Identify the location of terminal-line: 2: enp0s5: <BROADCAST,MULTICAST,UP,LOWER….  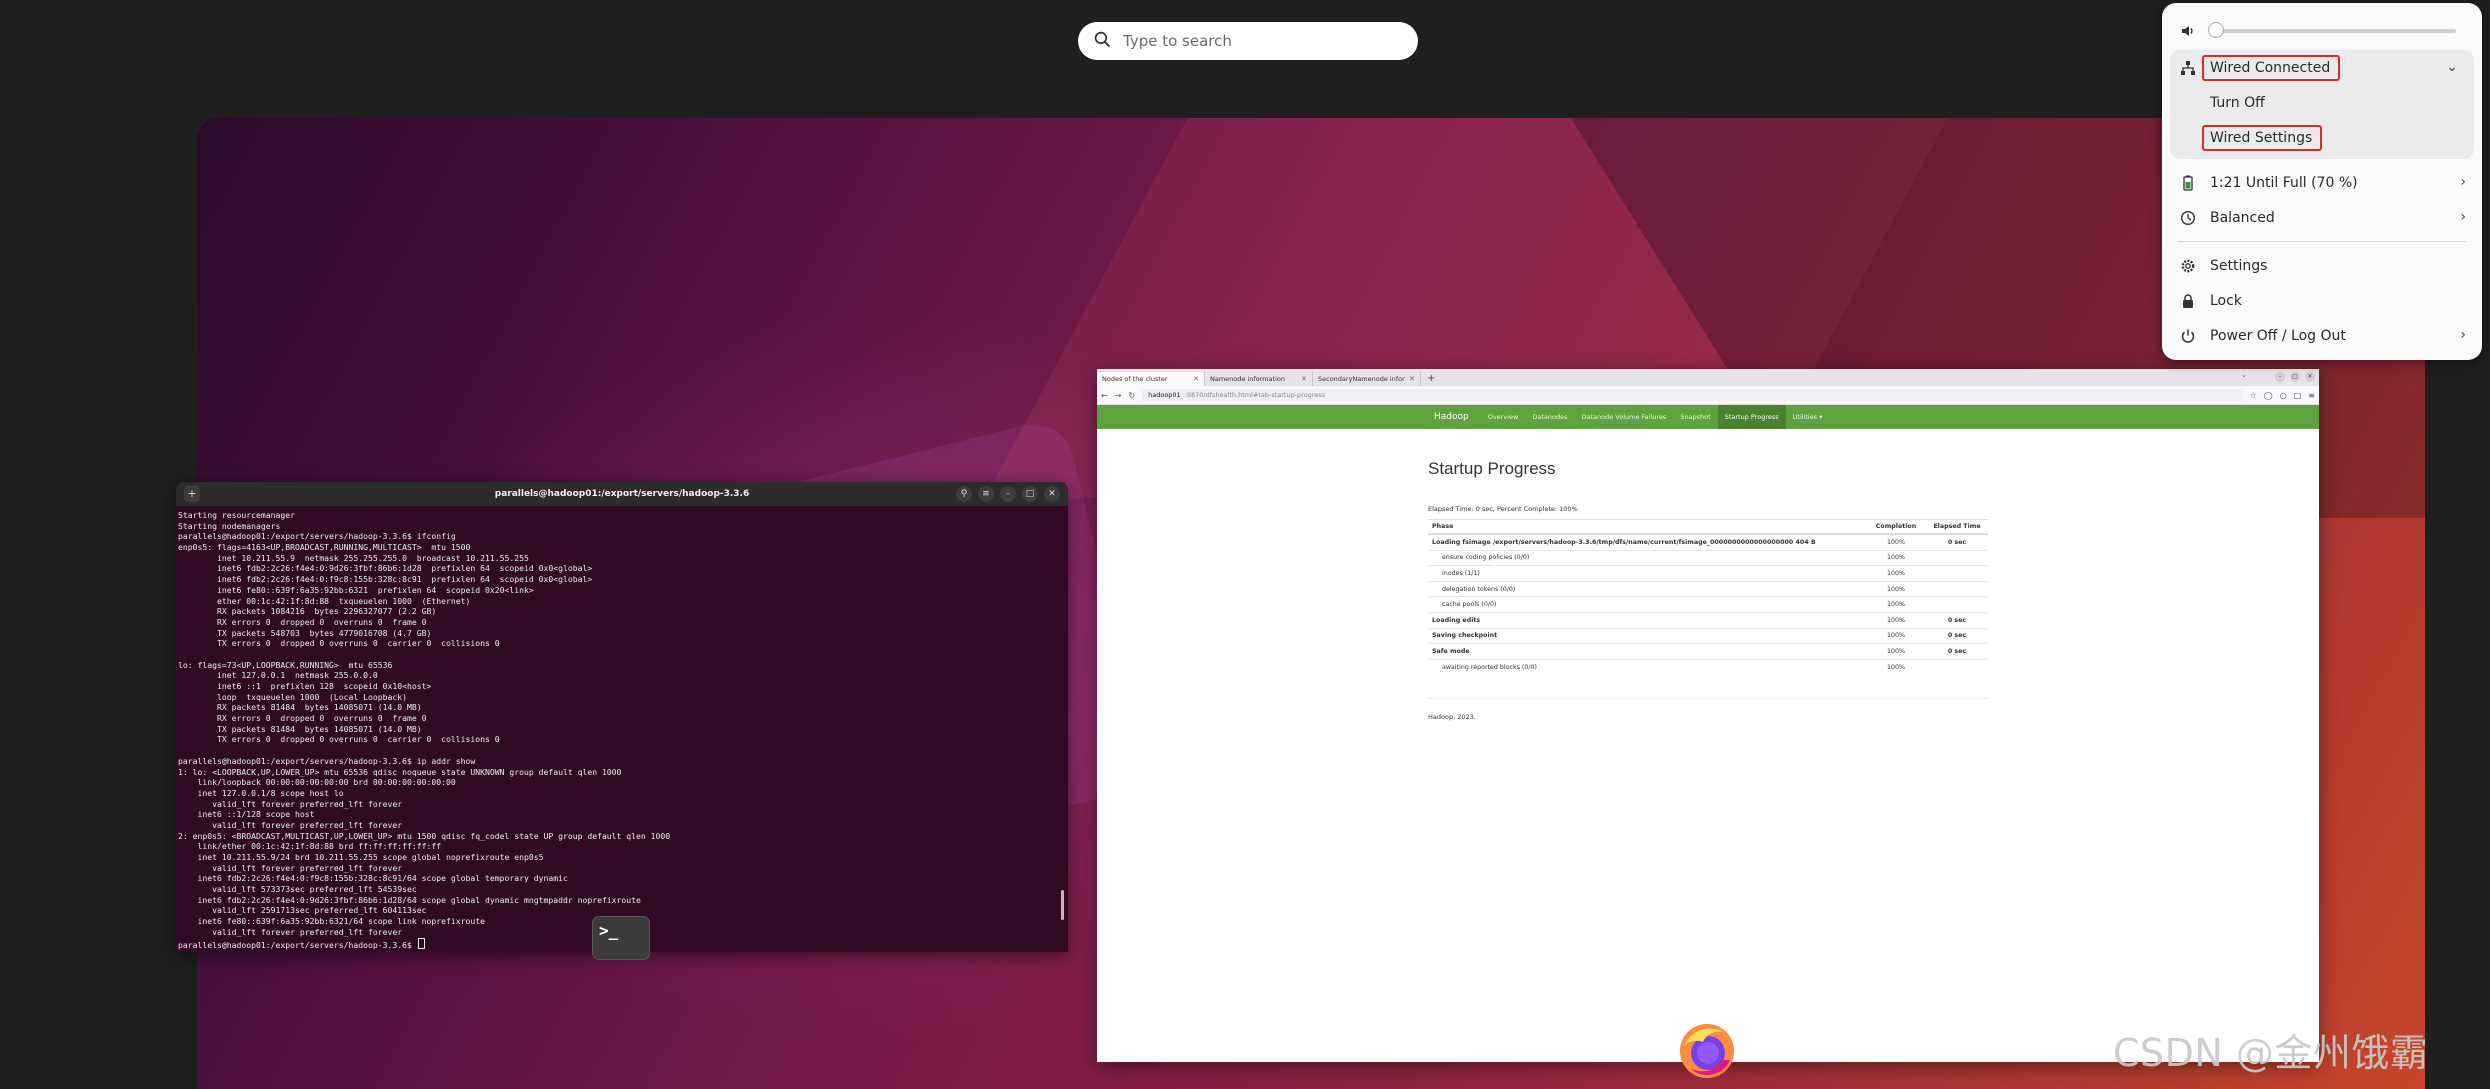
(424, 835).